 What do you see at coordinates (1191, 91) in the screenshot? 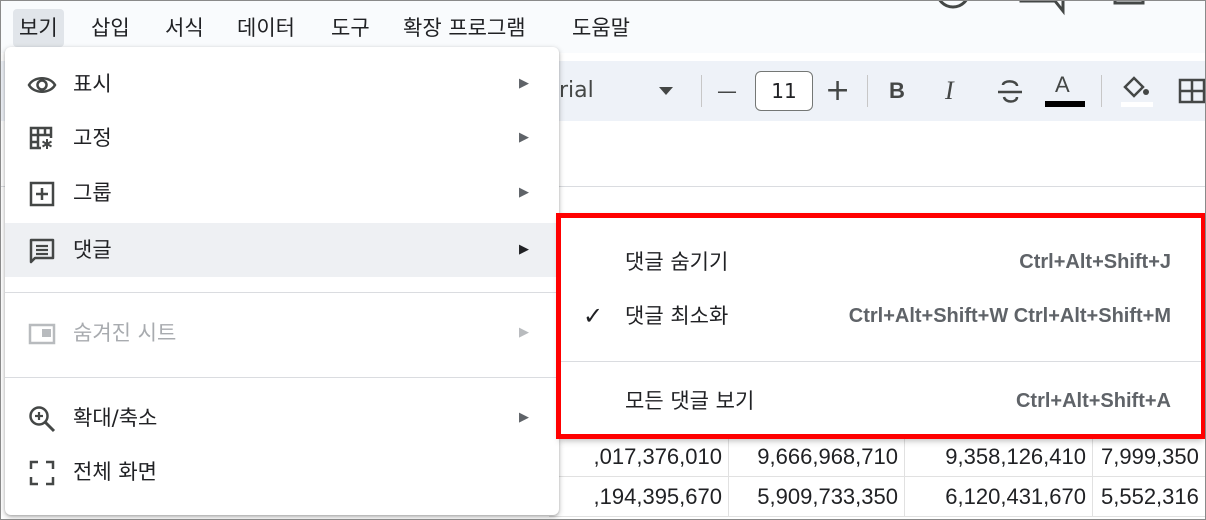
I see `borders-icon` at bounding box center [1191, 91].